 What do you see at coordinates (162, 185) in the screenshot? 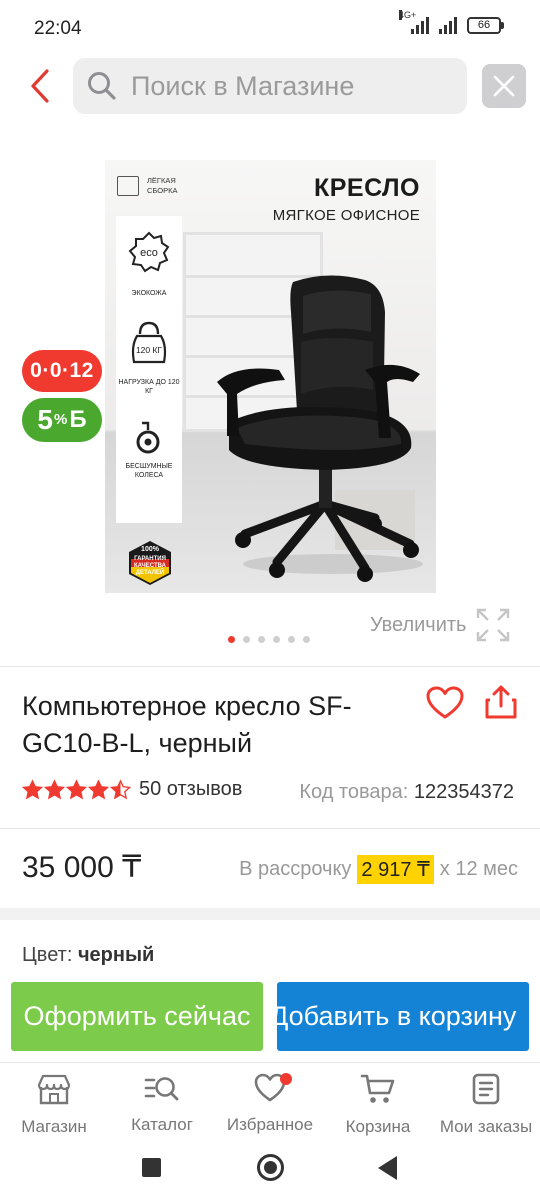
I see `assembly-label: ЛЁГКАЯ СБОРКА` at bounding box center [162, 185].